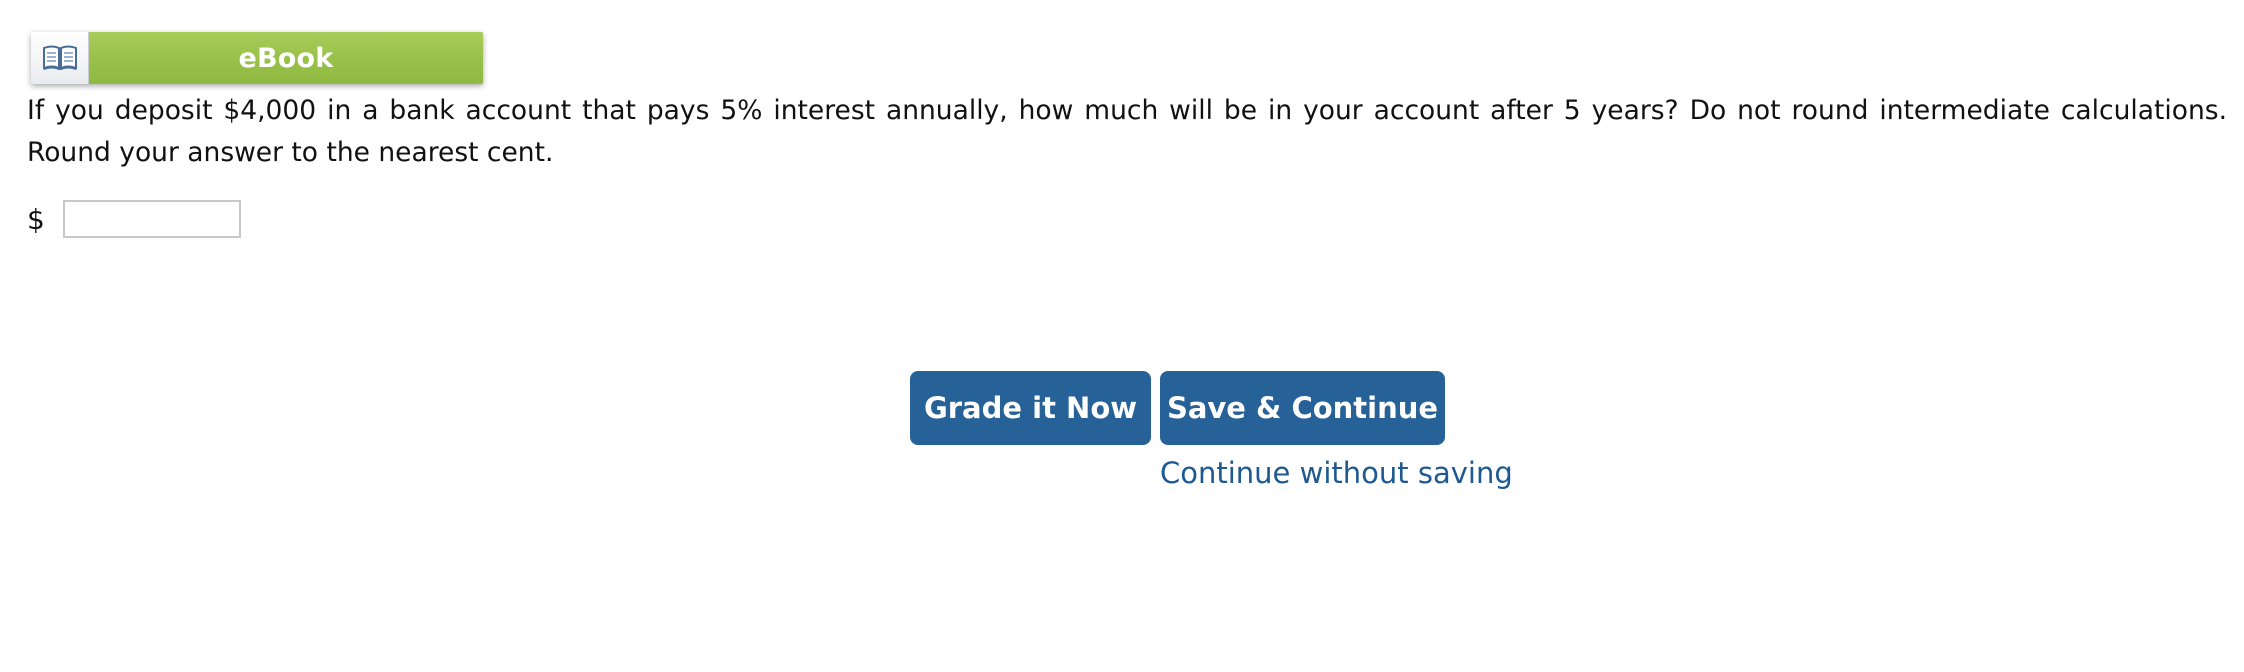 The image size is (2244, 672). I want to click on ebook-label: eBook, so click(286, 58).